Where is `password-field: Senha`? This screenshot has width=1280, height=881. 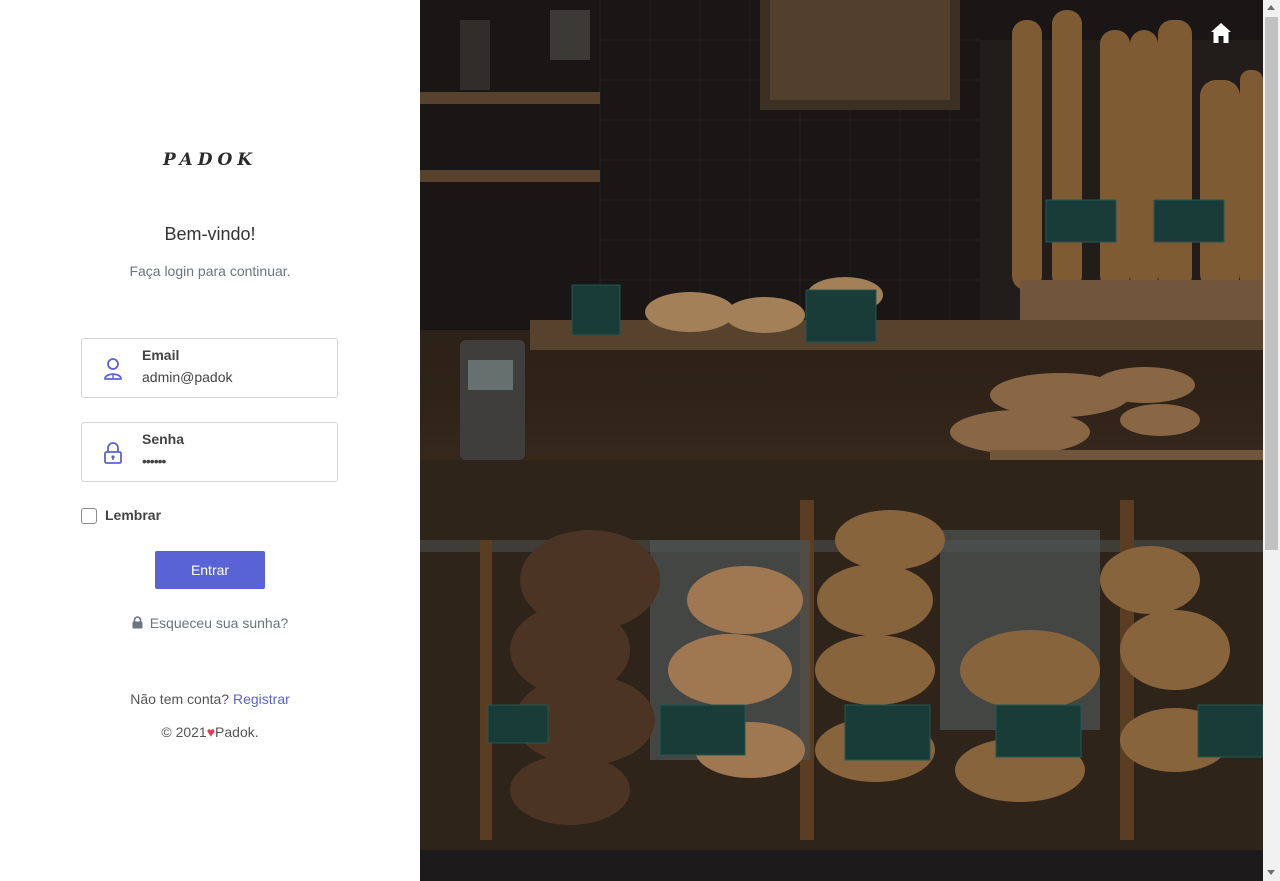
password-field: Senha is located at coordinates (209, 452).